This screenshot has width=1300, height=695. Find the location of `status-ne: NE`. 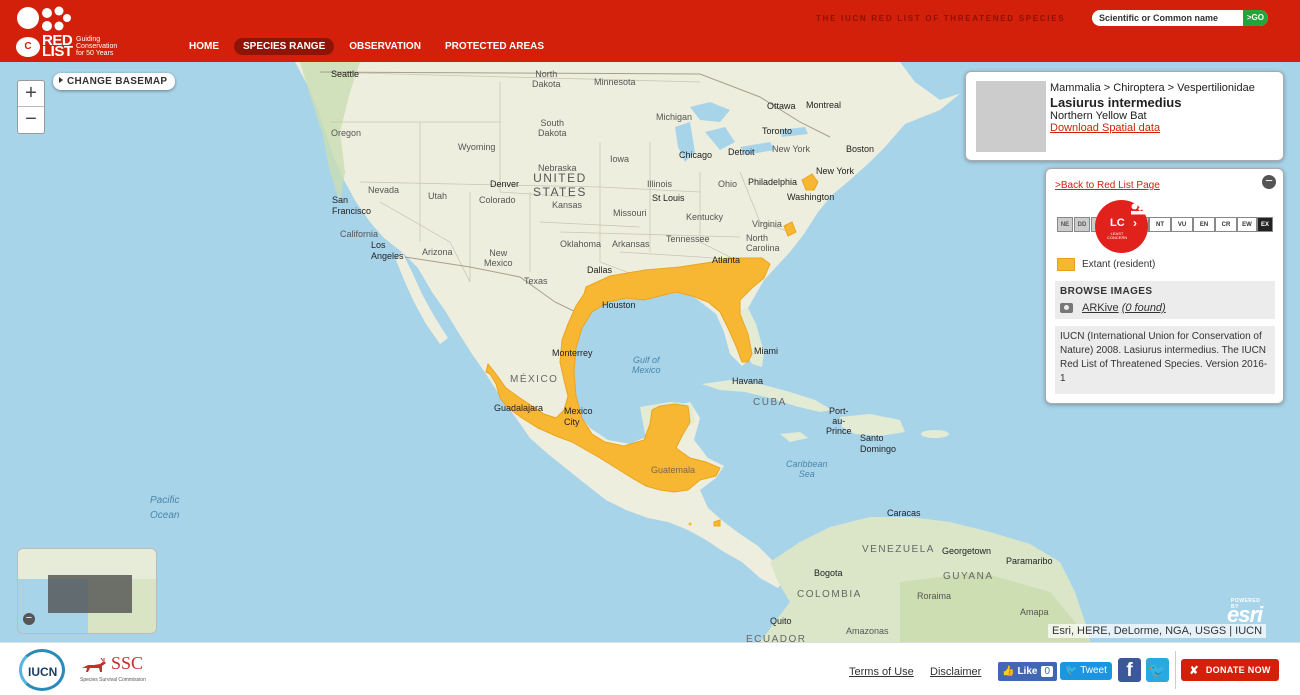

status-ne: NE is located at coordinates (1065, 224).